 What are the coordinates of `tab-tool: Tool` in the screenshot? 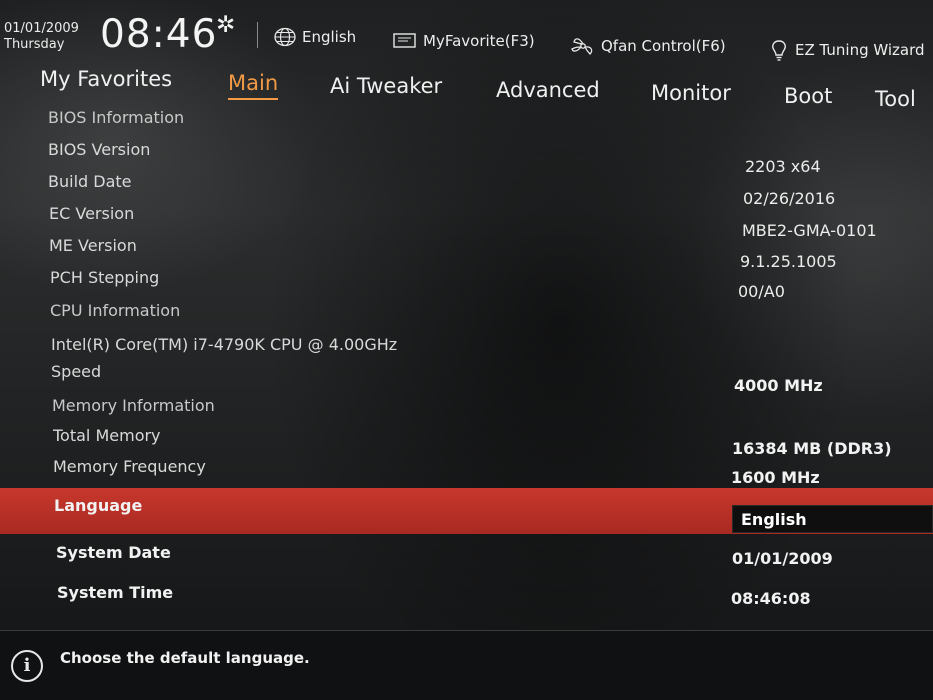 It's located at (895, 99).